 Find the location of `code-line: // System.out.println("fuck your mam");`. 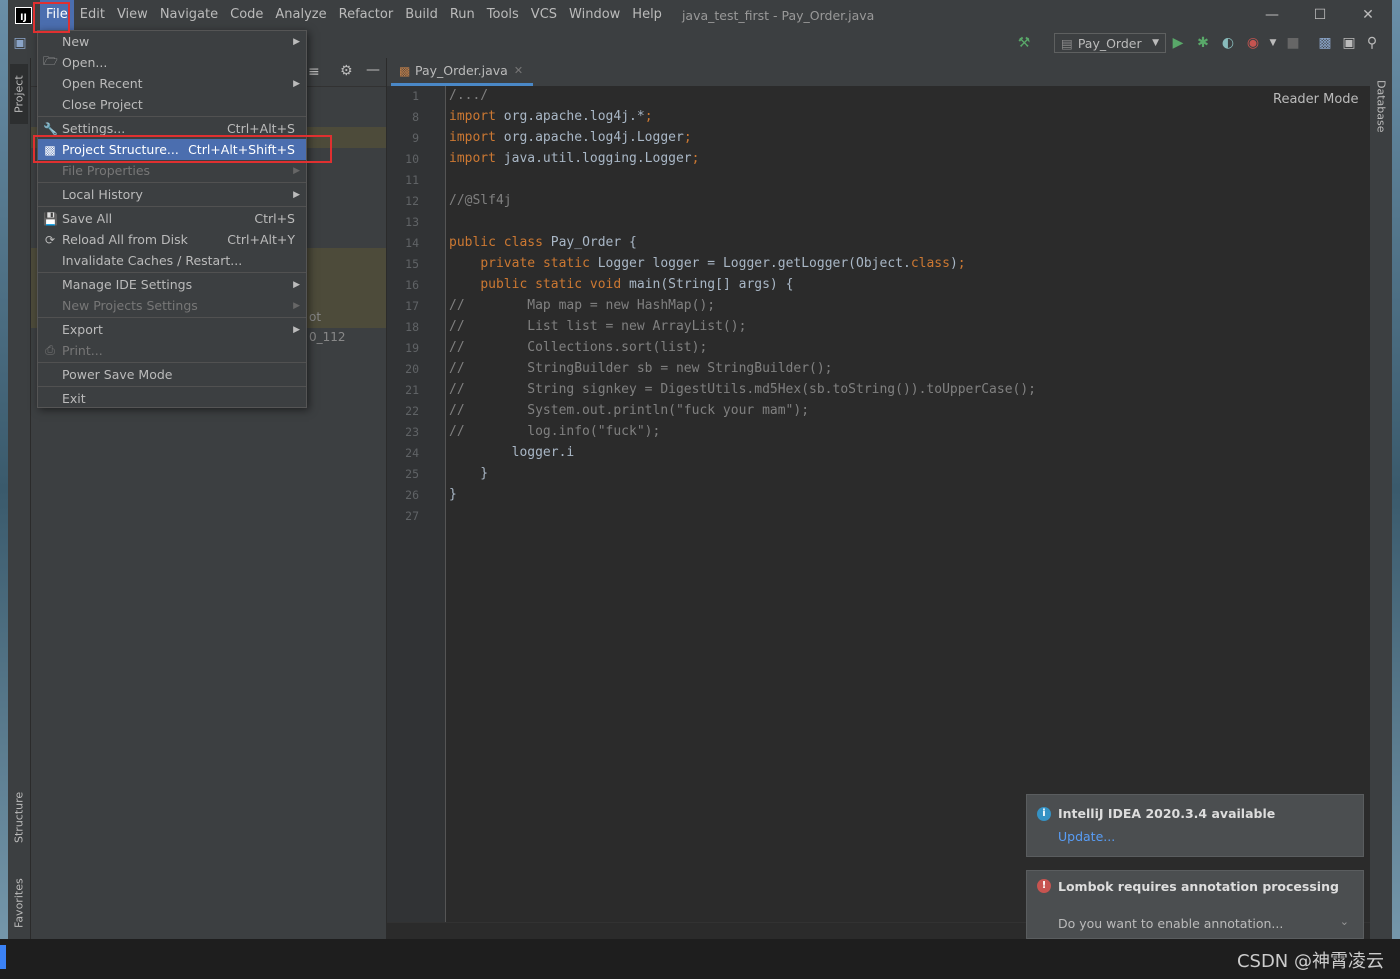

code-line: // System.out.println("fuck your mam"); is located at coordinates (629, 410).